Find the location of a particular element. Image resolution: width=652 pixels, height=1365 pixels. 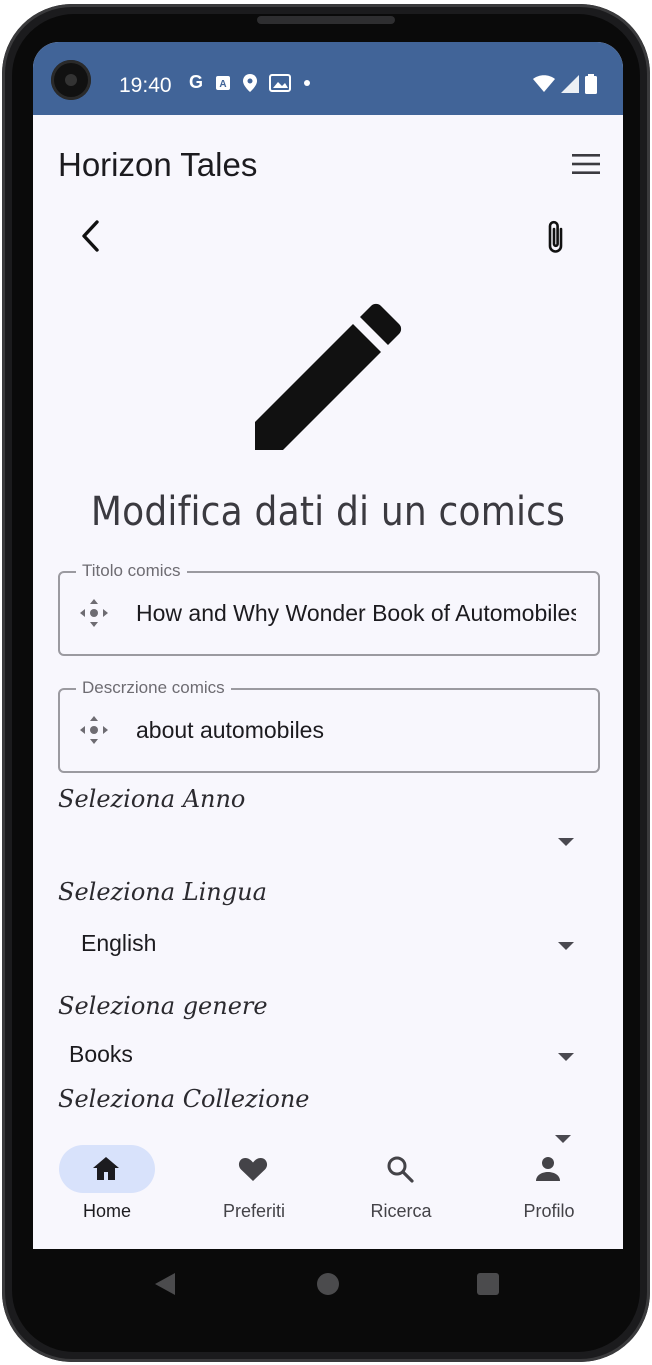

search-icon is located at coordinates (400, 1169).